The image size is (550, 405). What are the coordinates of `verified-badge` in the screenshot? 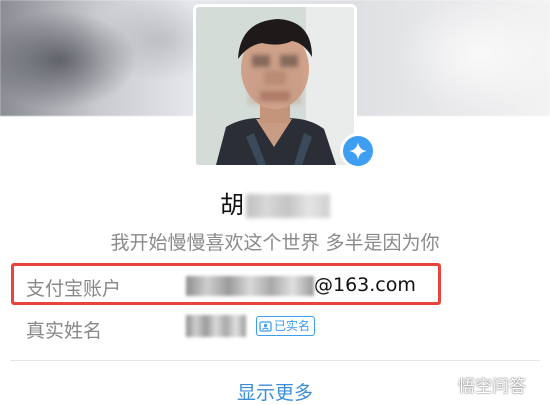 It's located at (358, 151).